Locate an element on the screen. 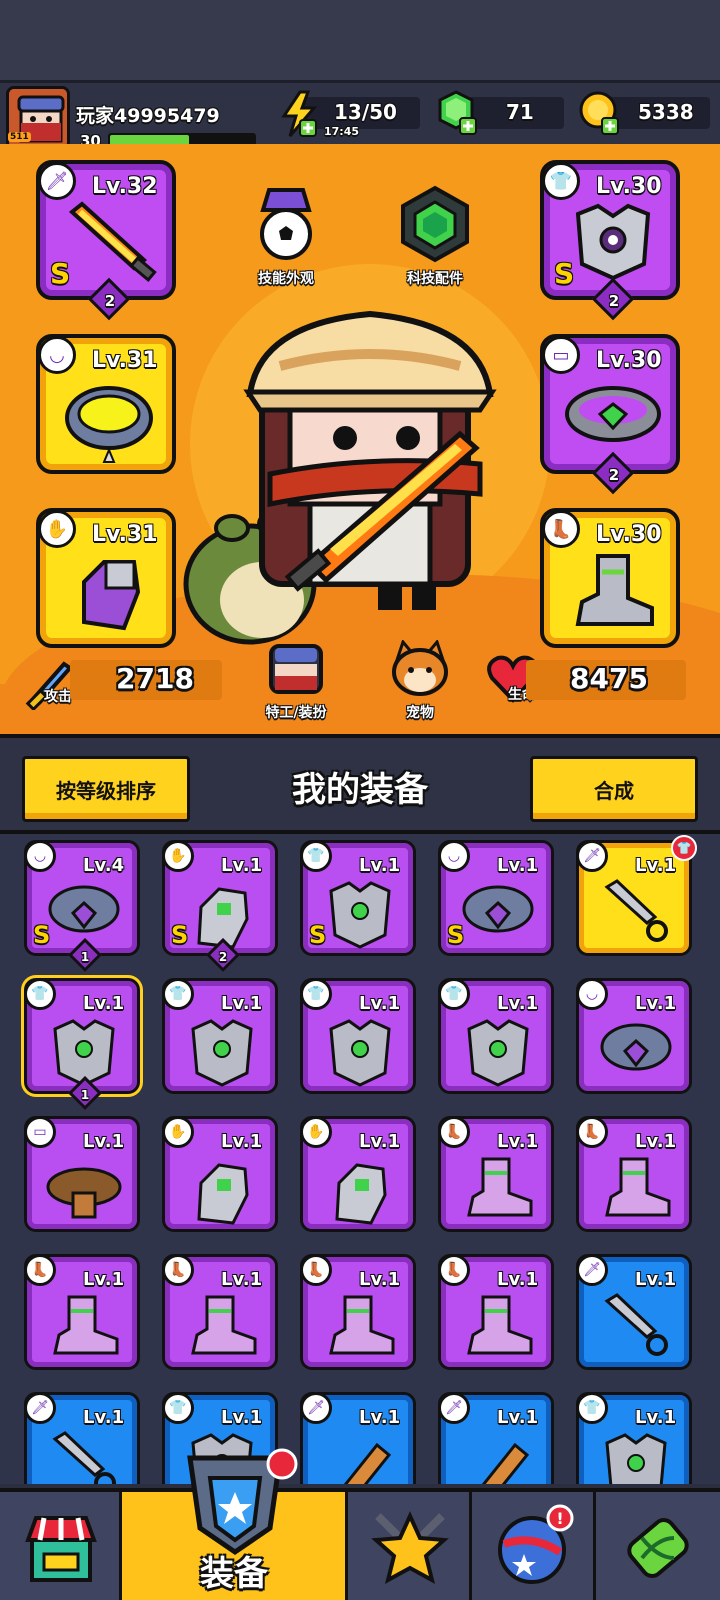 The height and width of the screenshot is (1600, 720). tech-parts-button: 科技配件 is located at coordinates (435, 236).